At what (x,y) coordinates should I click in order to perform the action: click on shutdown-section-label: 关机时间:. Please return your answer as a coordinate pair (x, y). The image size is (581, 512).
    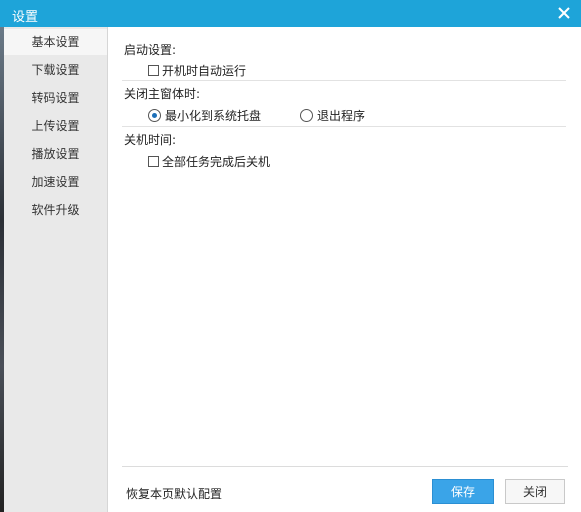
    Looking at the image, I should click on (150, 140).